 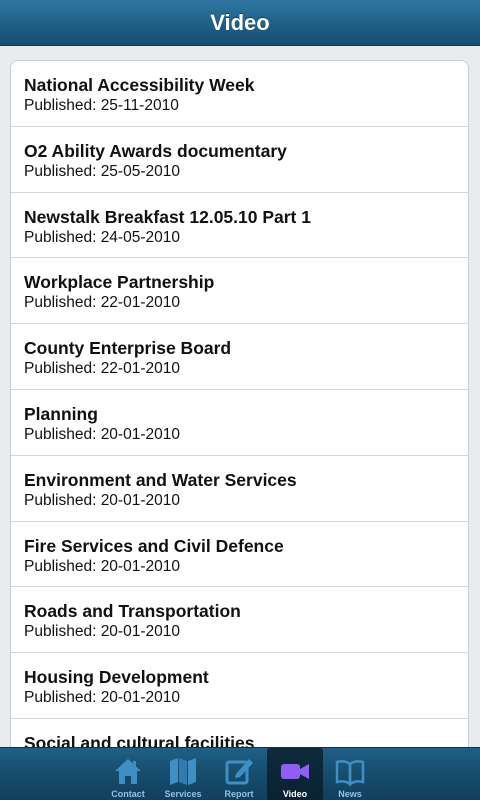 What do you see at coordinates (116, 677) in the screenshot?
I see `video-title: Housing Development` at bounding box center [116, 677].